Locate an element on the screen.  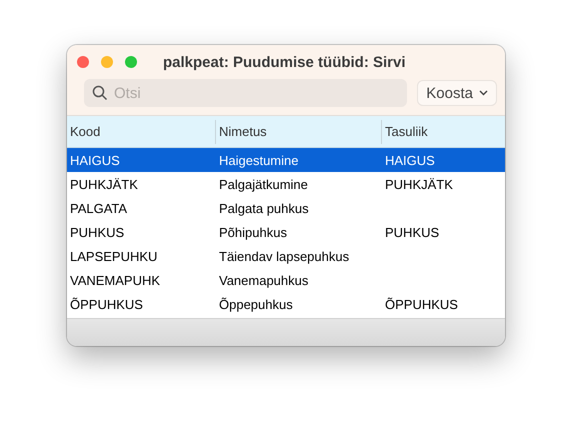
zoom-button is located at coordinates (131, 62).